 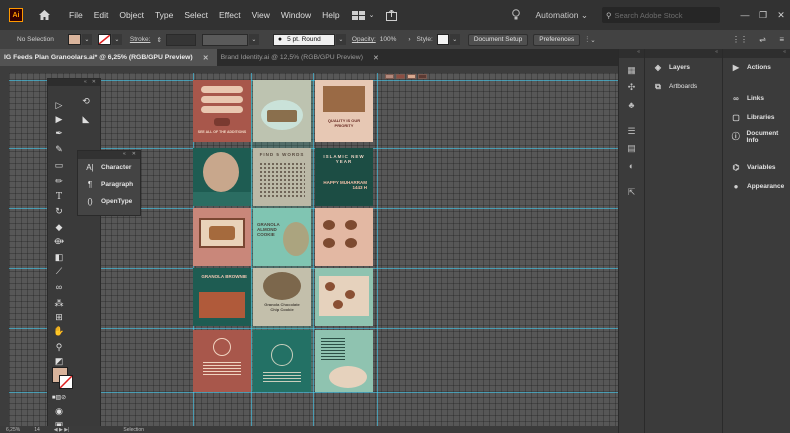 What do you see at coordinates (85, 82) in the screenshot?
I see `collapse-icon: «` at bounding box center [85, 82].